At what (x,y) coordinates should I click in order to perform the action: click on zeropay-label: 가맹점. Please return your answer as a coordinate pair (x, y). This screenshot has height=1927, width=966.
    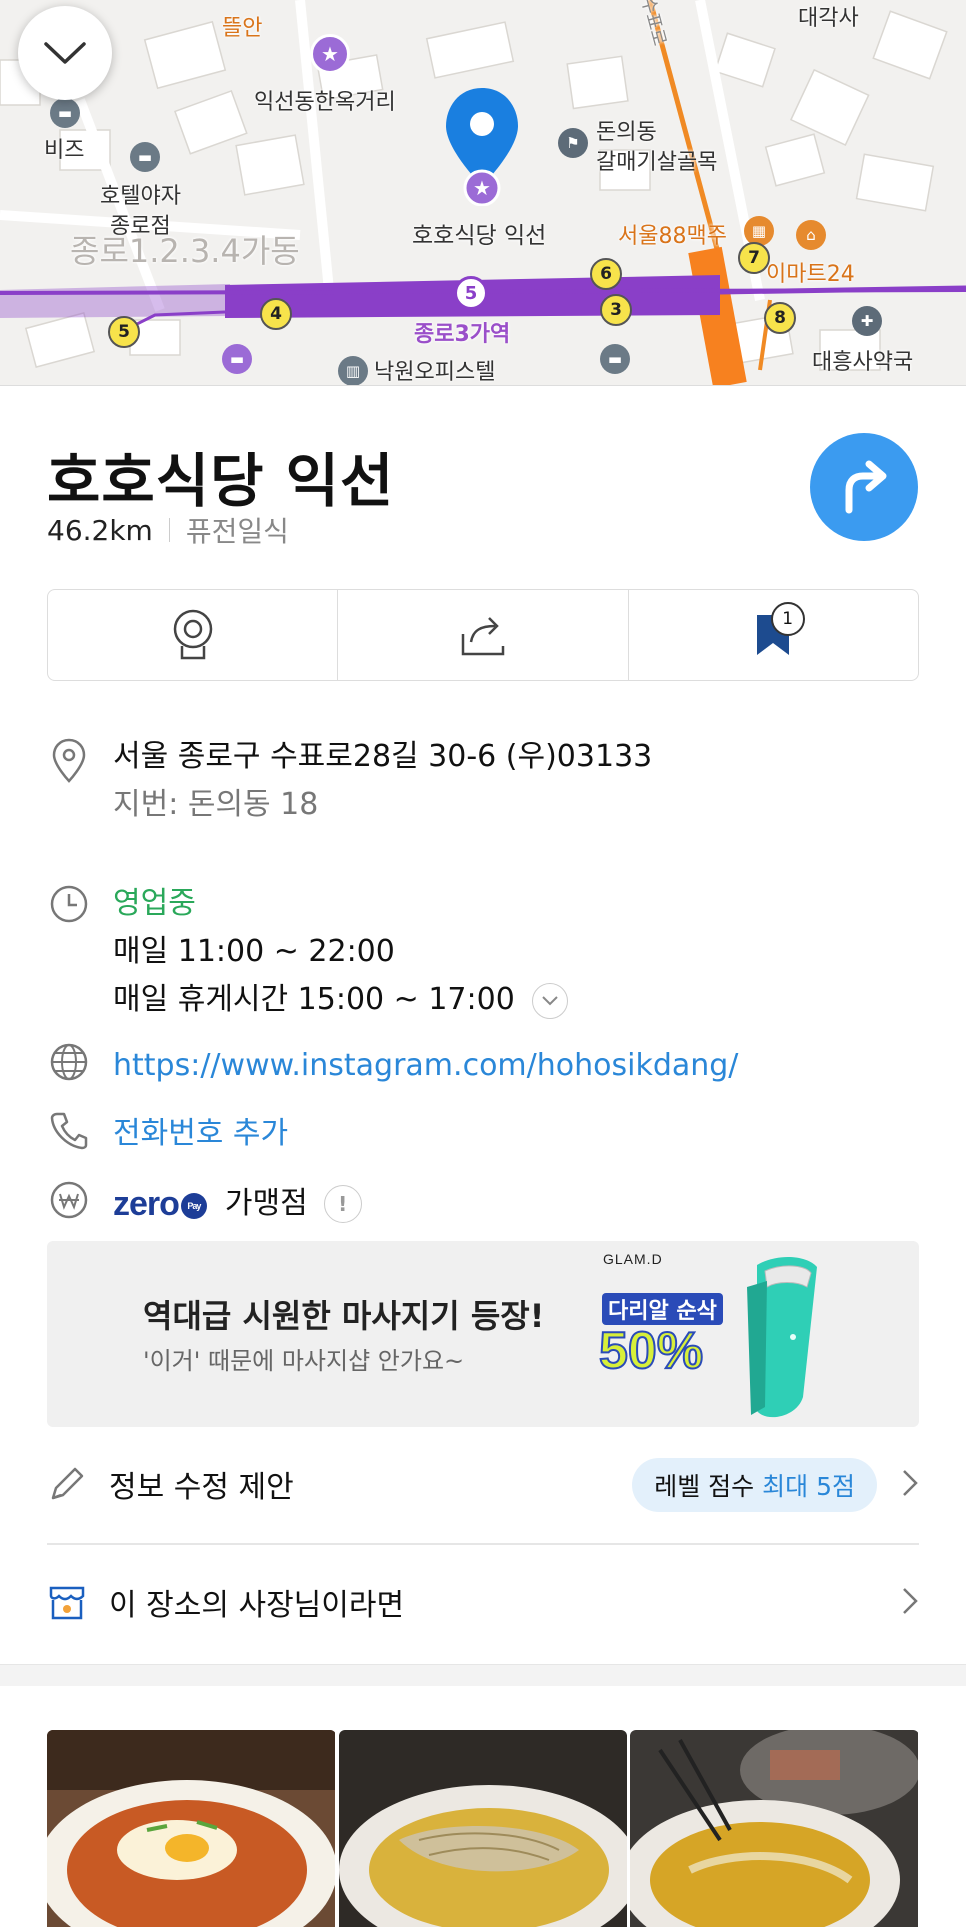
    Looking at the image, I should click on (266, 1203).